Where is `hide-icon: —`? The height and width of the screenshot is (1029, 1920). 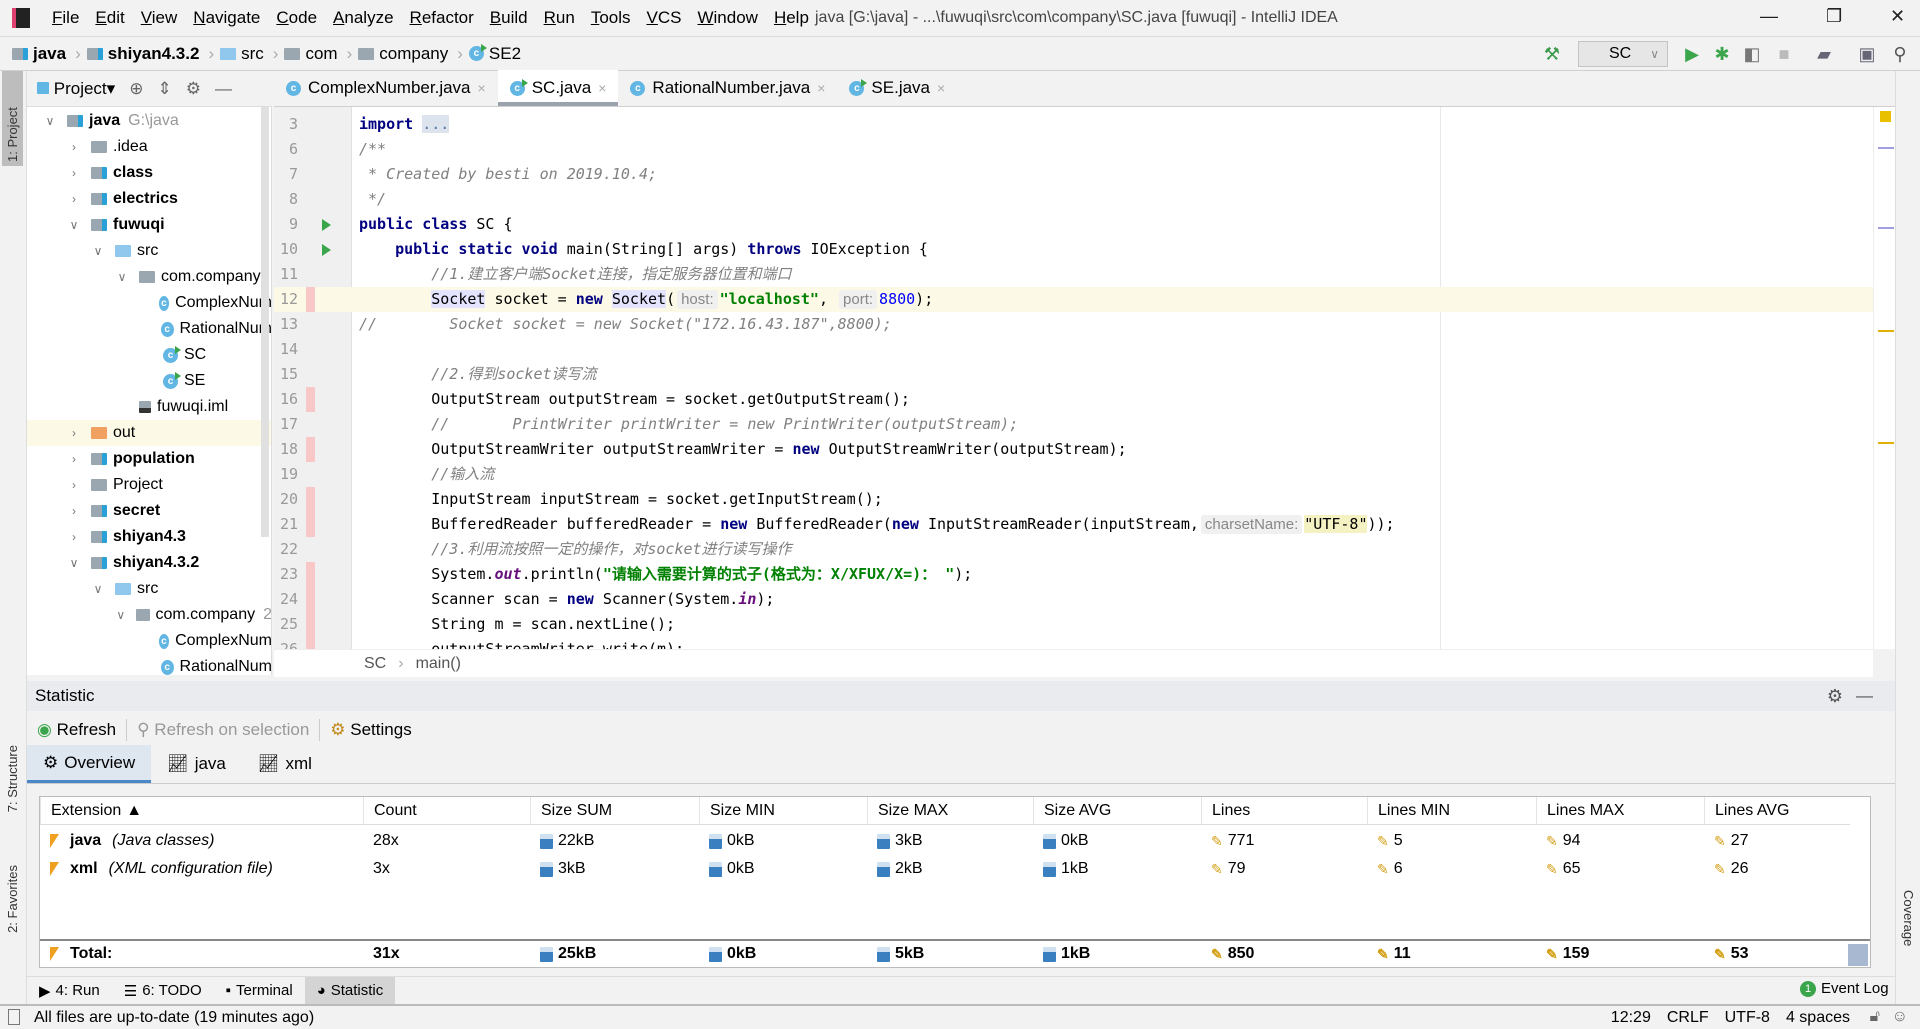 hide-icon: — is located at coordinates (1864, 696).